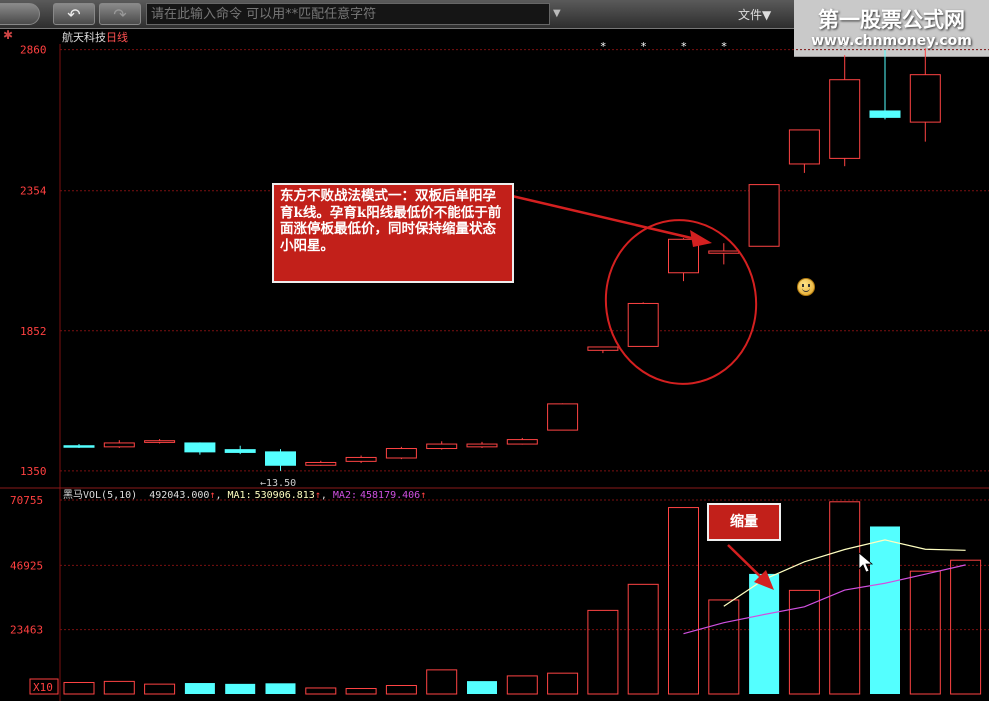 The image size is (989, 701). What do you see at coordinates (701, 238) in the screenshot?
I see `annotation-arrowhead` at bounding box center [701, 238].